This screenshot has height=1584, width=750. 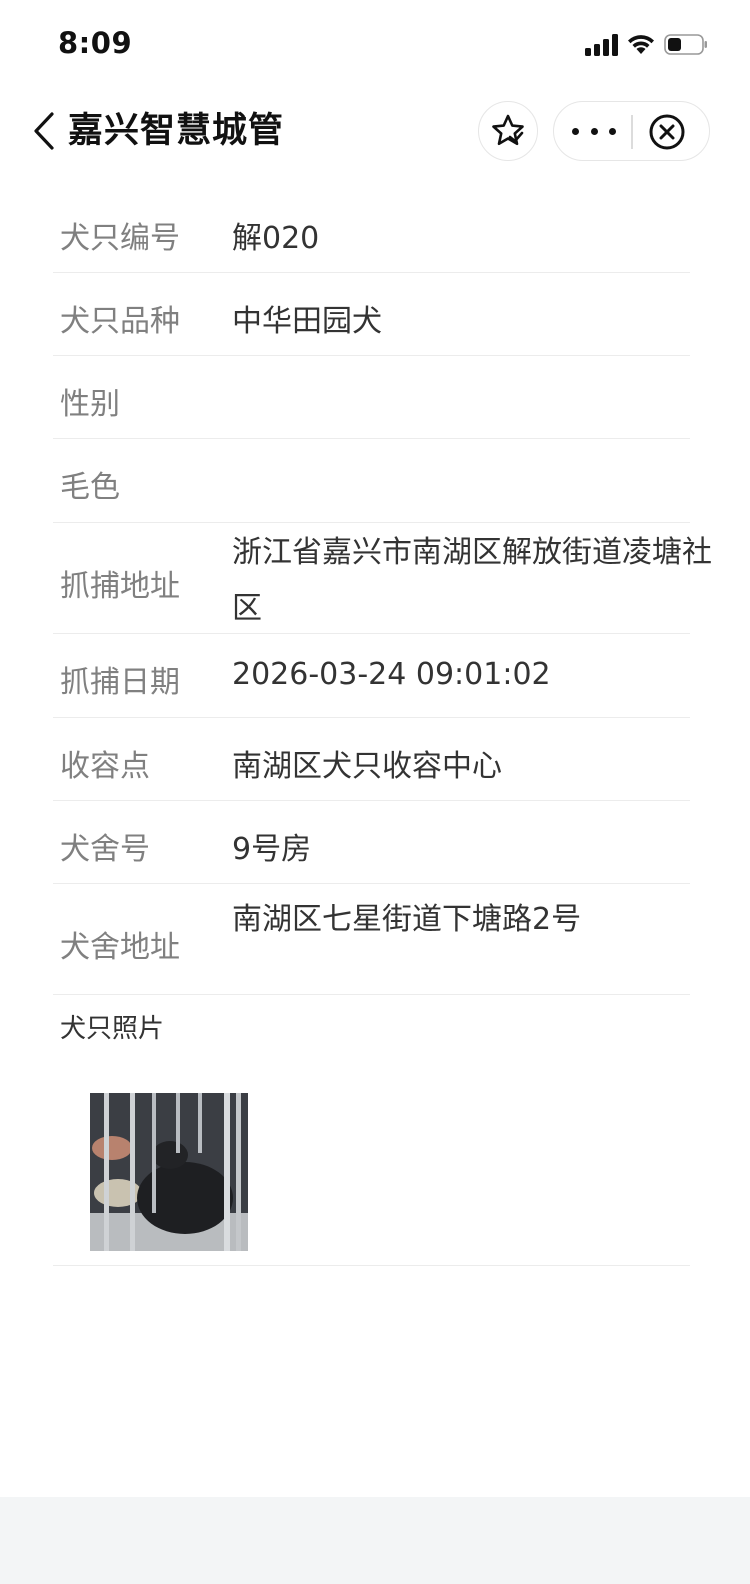 What do you see at coordinates (105, 849) in the screenshot?
I see `field-label: 犬舍号` at bounding box center [105, 849].